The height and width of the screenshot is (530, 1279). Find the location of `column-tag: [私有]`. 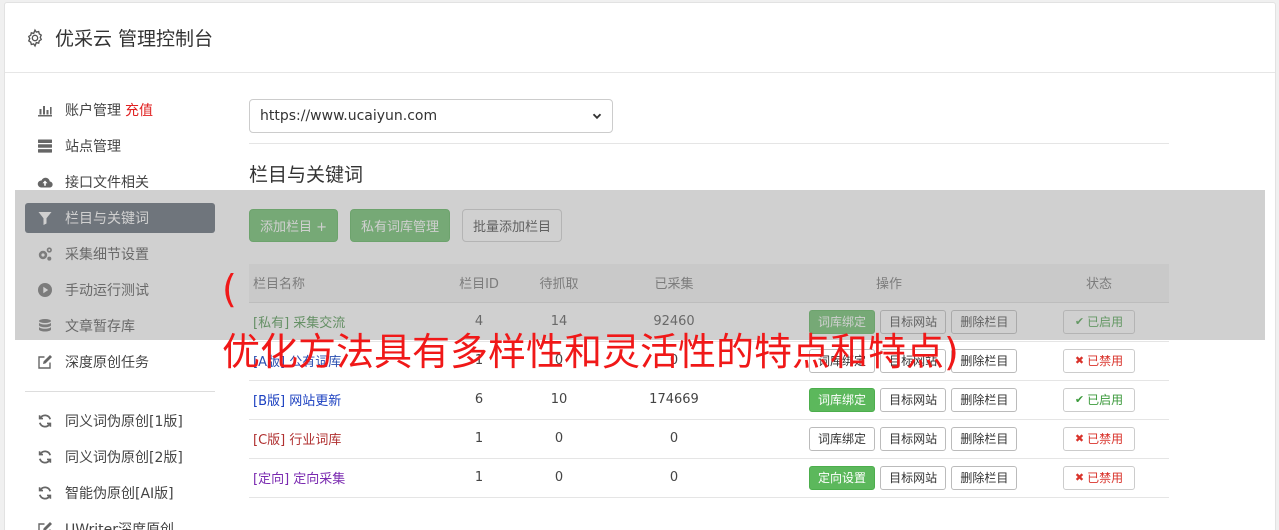

column-tag: [私有] is located at coordinates (271, 323).